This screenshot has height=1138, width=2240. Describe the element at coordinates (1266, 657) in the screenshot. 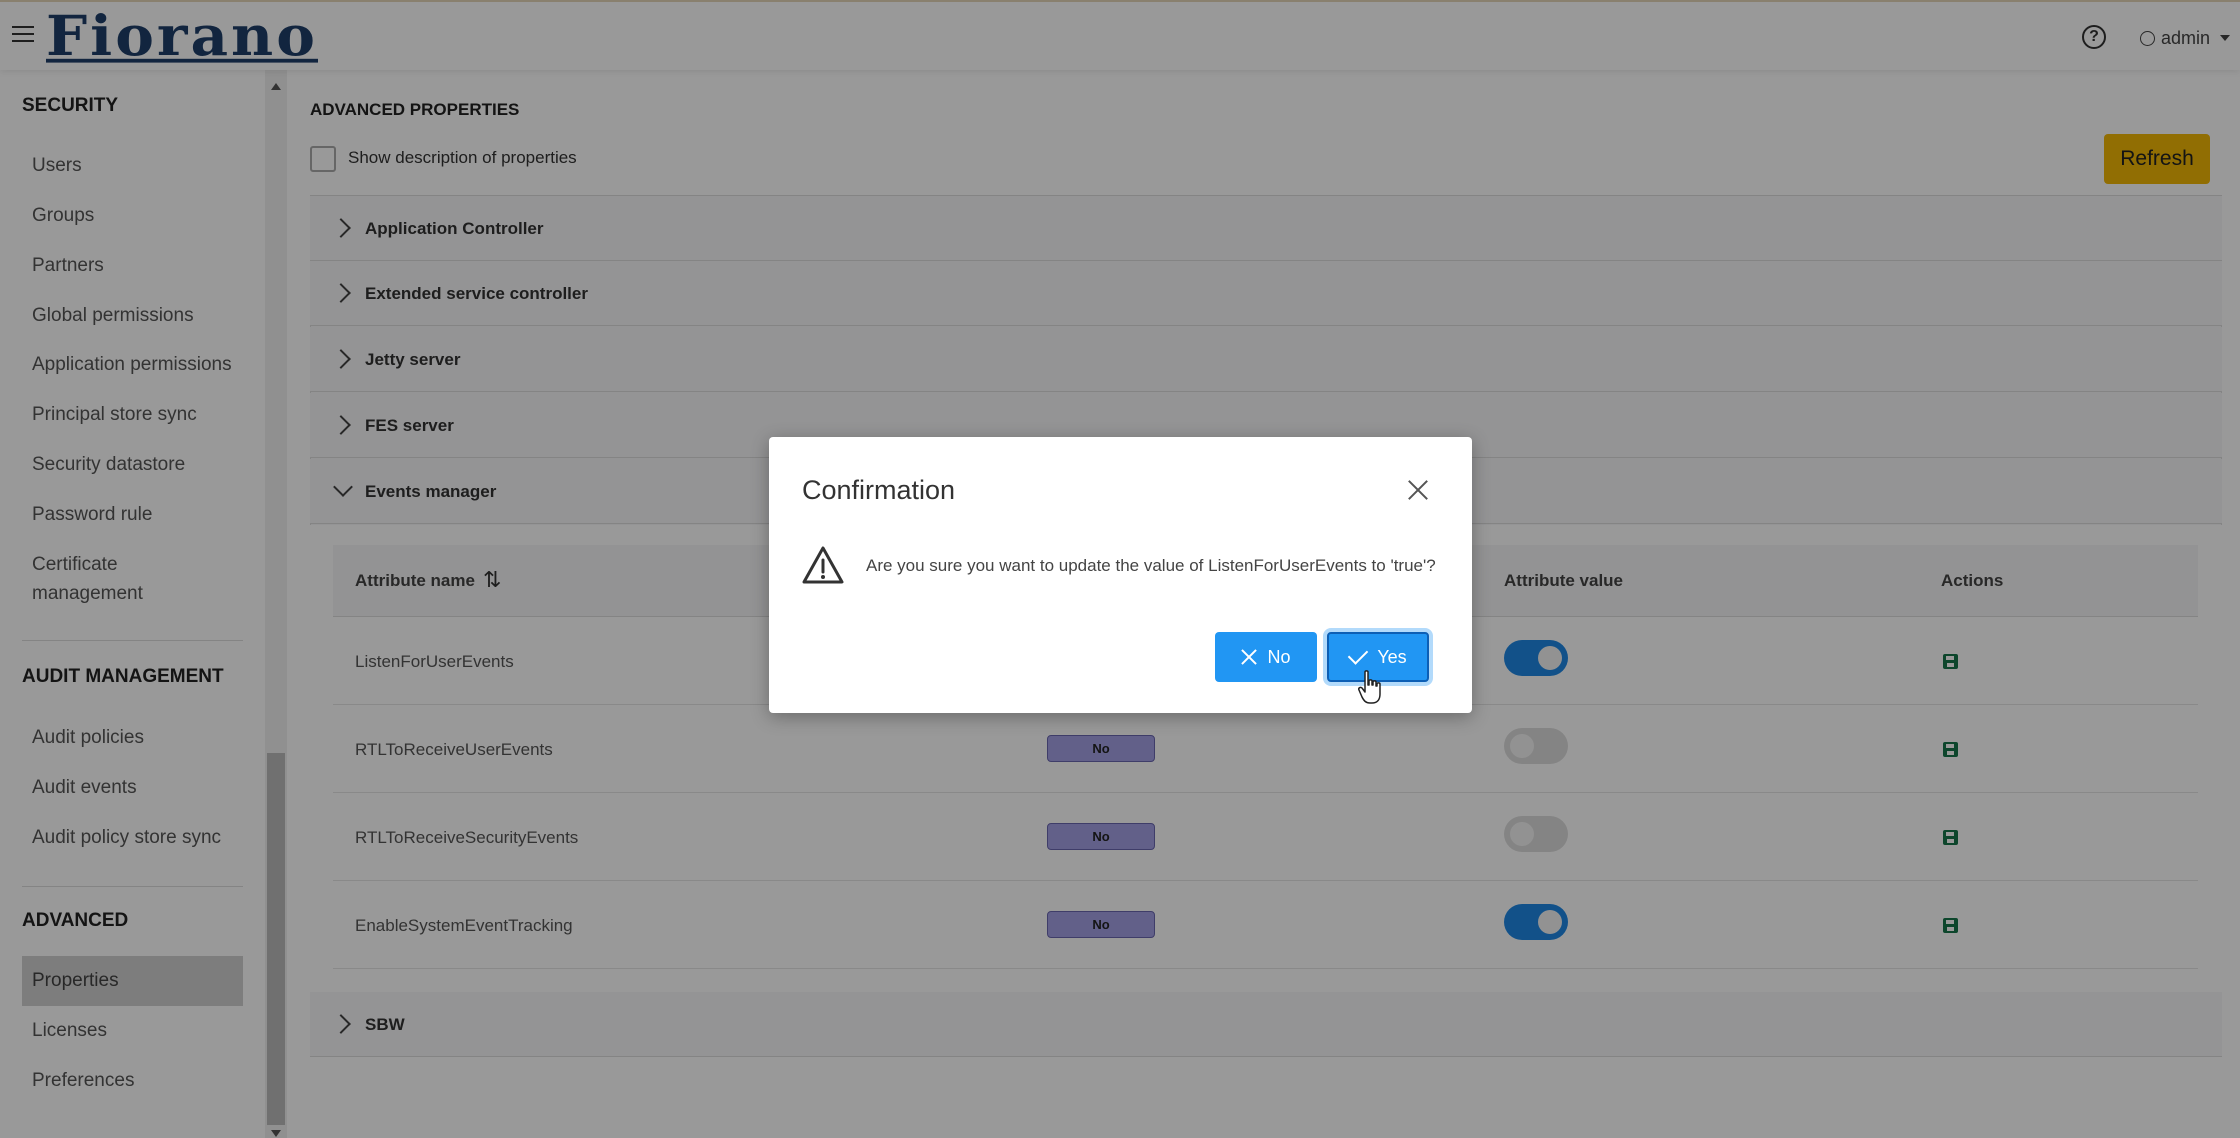

I see `no-button: No` at that location.